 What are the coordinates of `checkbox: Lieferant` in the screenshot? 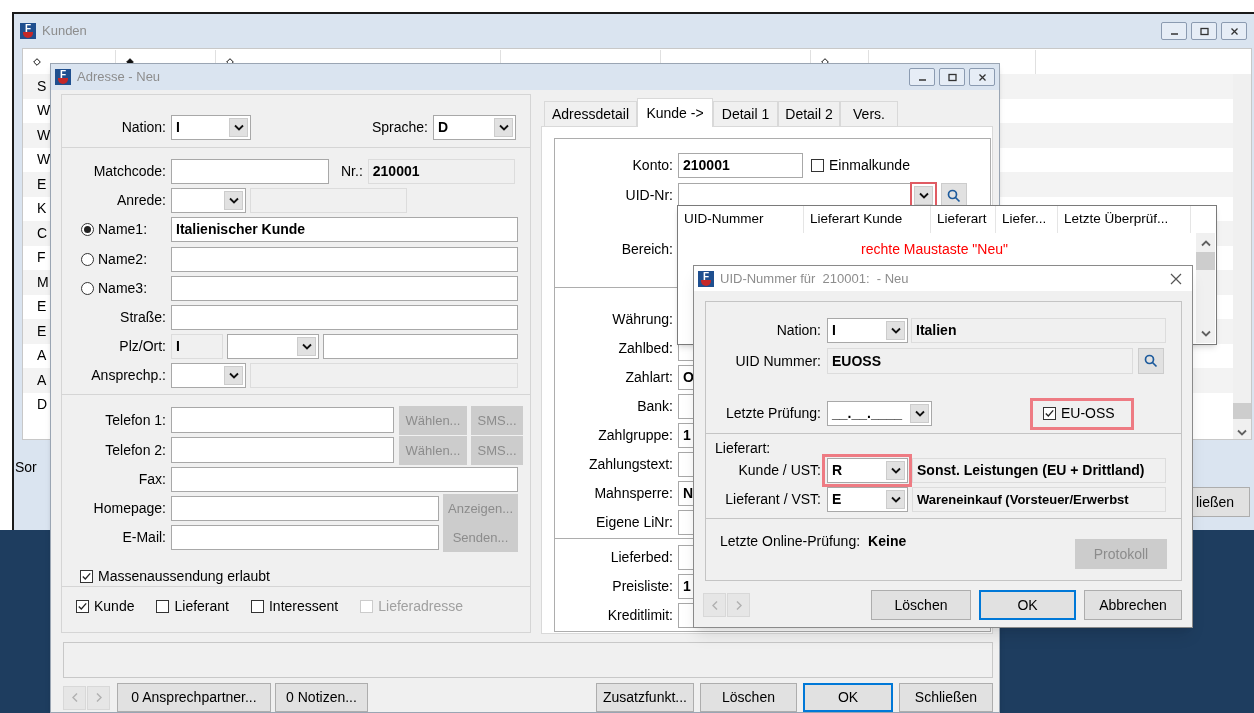 It's located at (192, 607).